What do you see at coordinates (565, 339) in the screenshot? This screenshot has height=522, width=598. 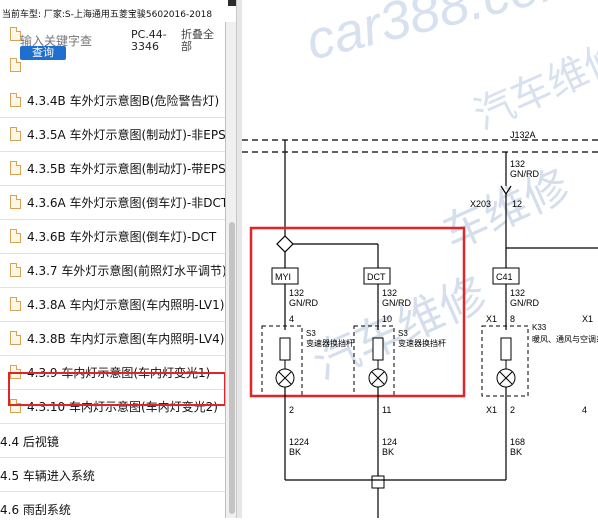 I see `component-name: 暖风、通风与空调系统控制模块` at bounding box center [565, 339].